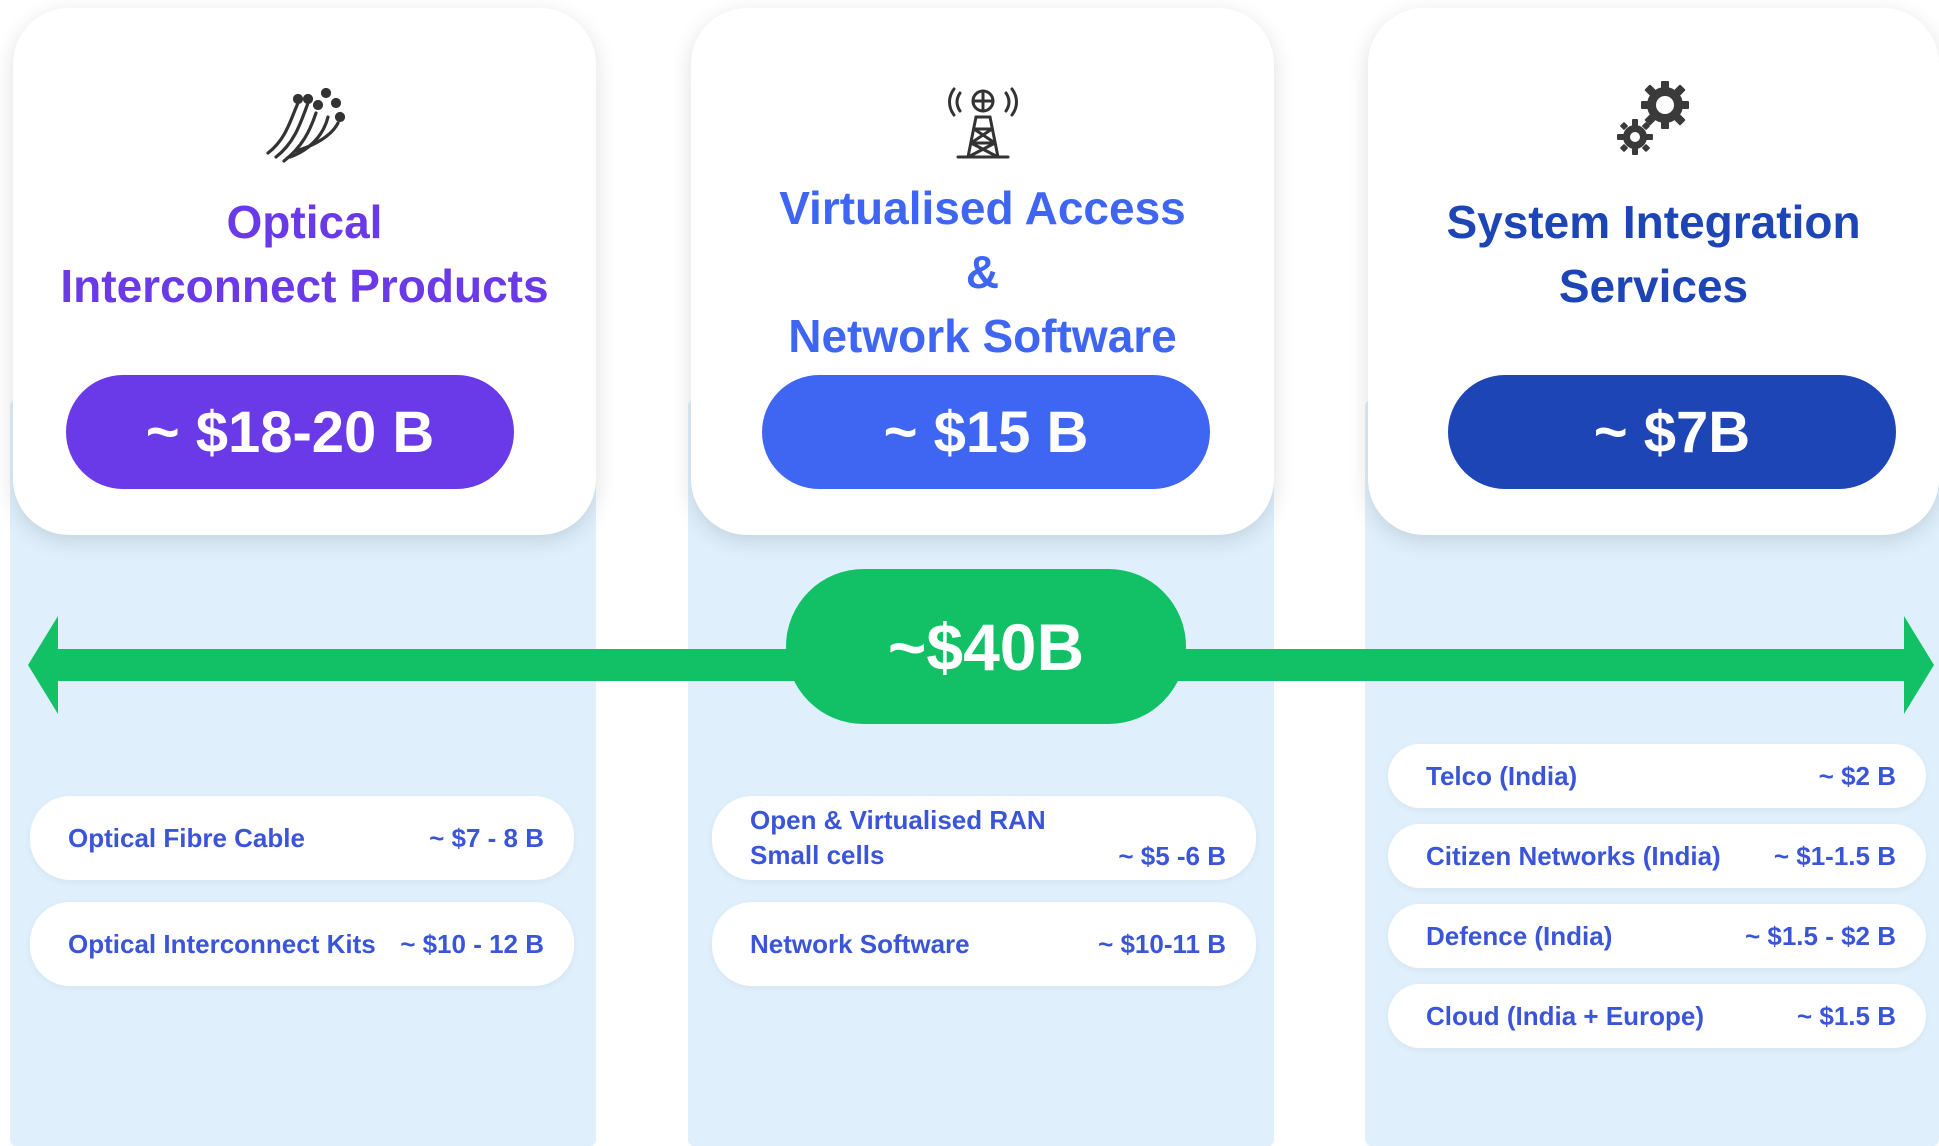  Describe the element at coordinates (1162, 943) in the screenshot. I see `segment-value: ~ $10-11 B` at that location.